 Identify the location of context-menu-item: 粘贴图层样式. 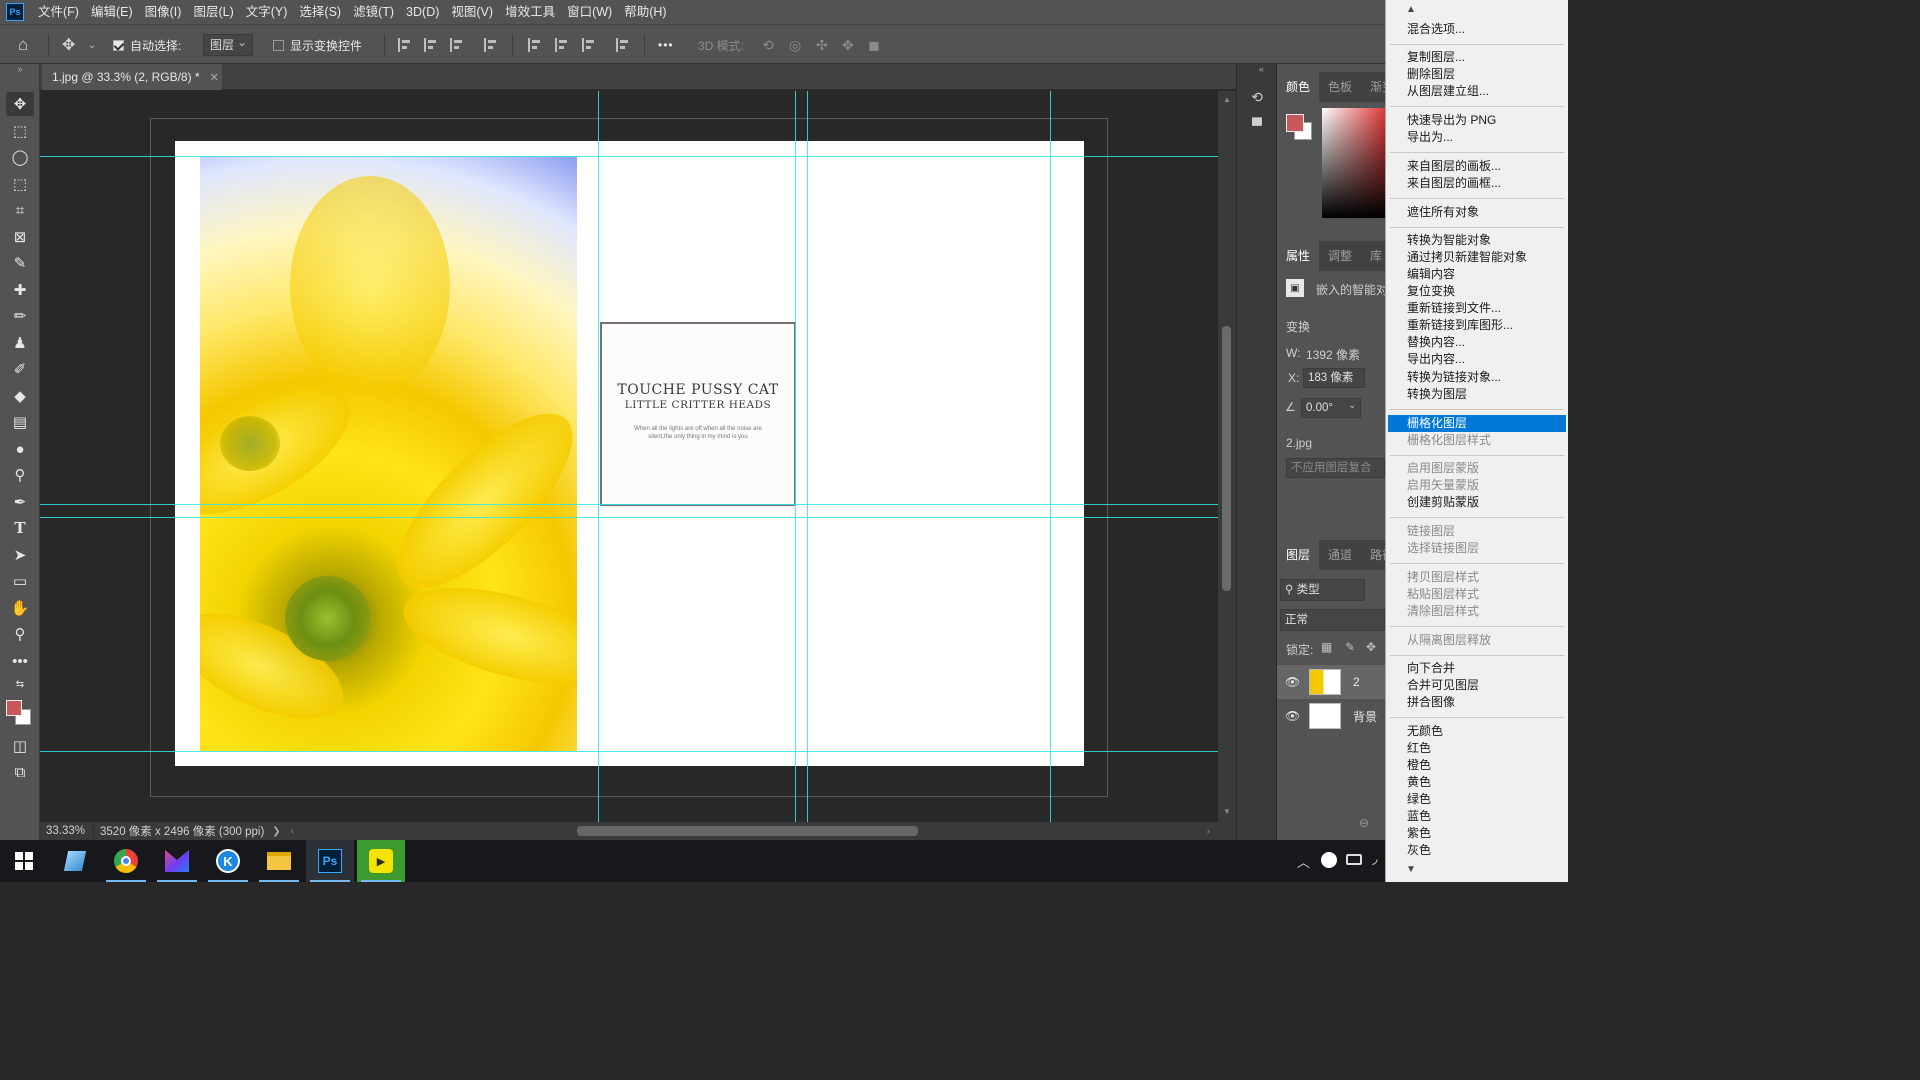
(1477, 594).